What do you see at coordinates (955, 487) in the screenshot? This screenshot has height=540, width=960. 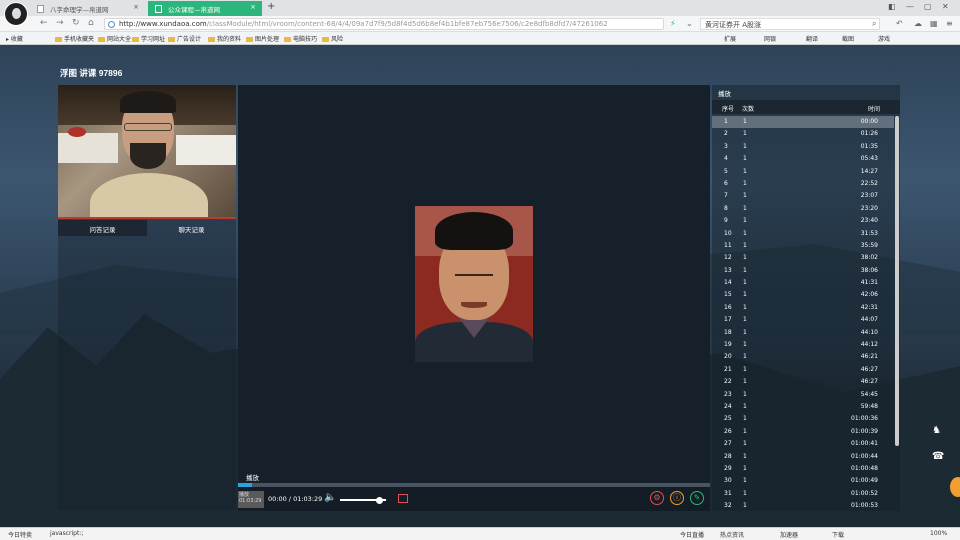 I see `floating-assistant` at bounding box center [955, 487].